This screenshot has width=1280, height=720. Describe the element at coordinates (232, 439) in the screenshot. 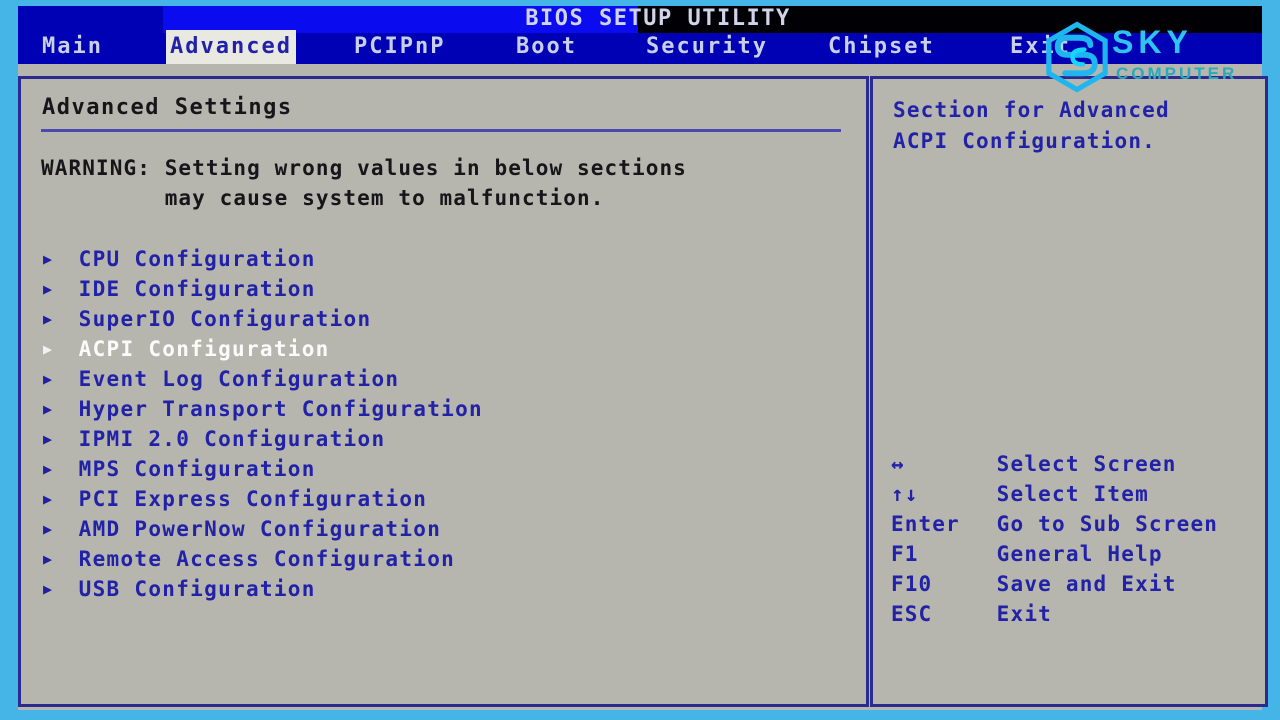

I see `menu-item-label: IPMI 2.0 Configuration` at that location.